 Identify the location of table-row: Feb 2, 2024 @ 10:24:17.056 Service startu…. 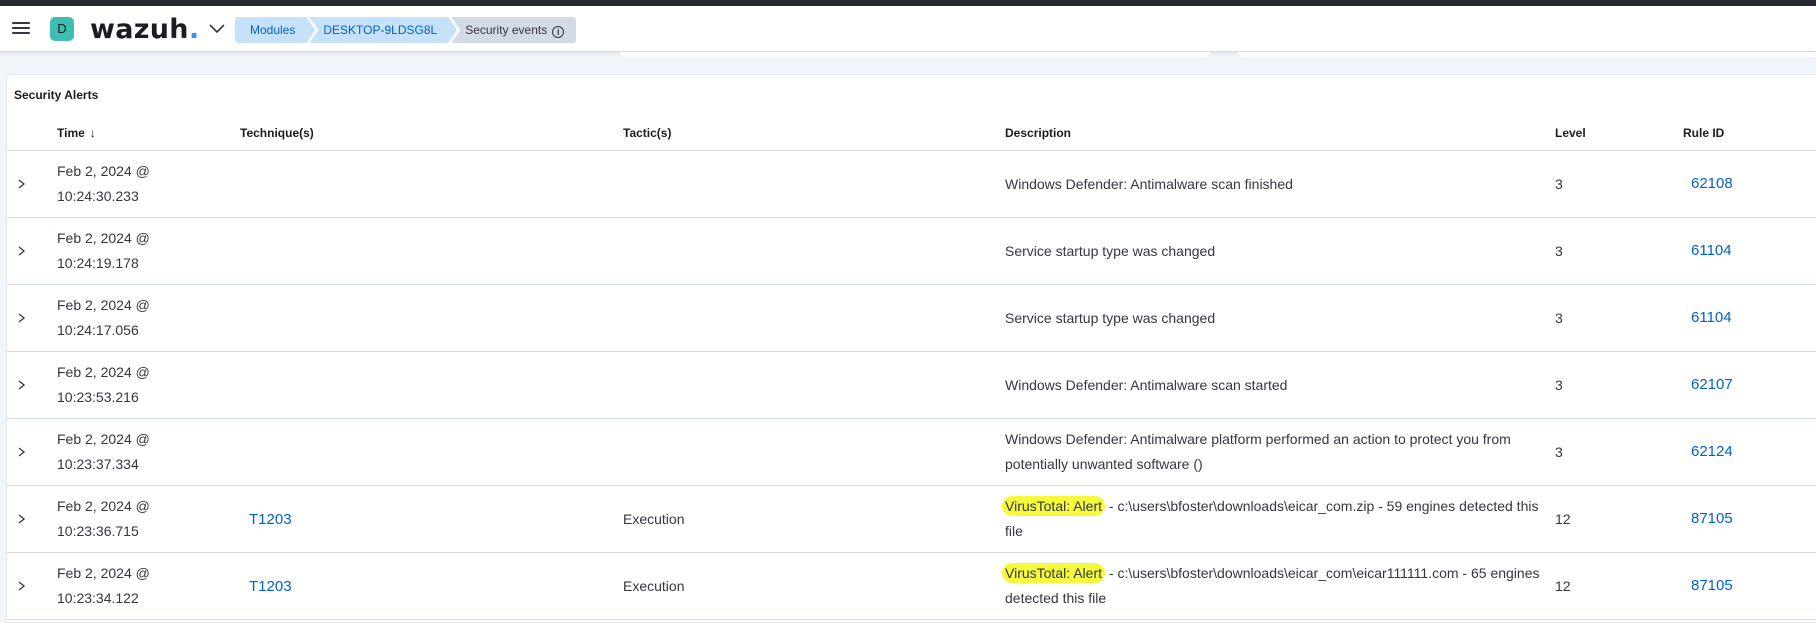
(911, 318).